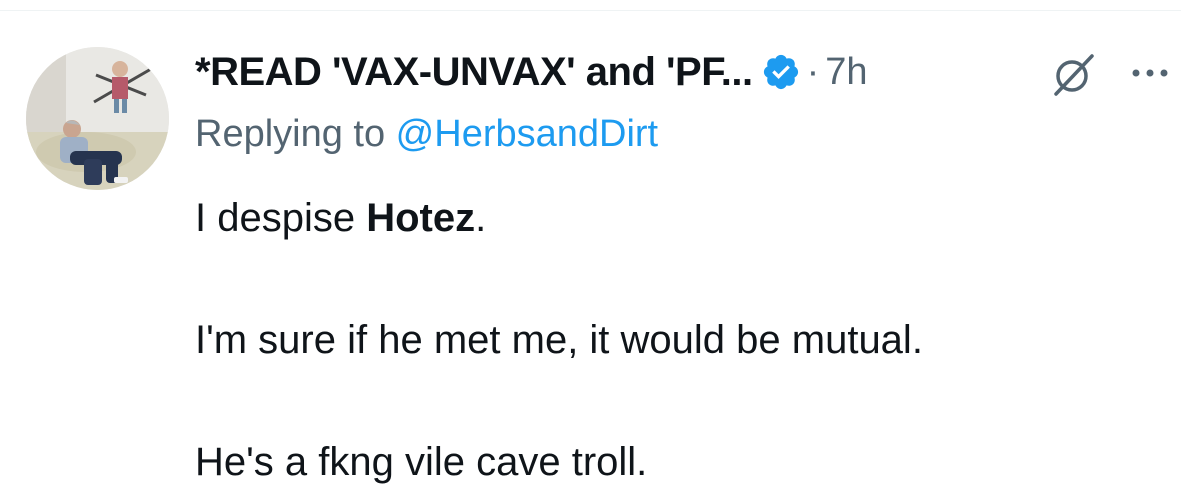 This screenshot has height=493, width=1181. What do you see at coordinates (421, 462) in the screenshot?
I see `tweet-text-line-3: He's a fkng vile cave troll.` at bounding box center [421, 462].